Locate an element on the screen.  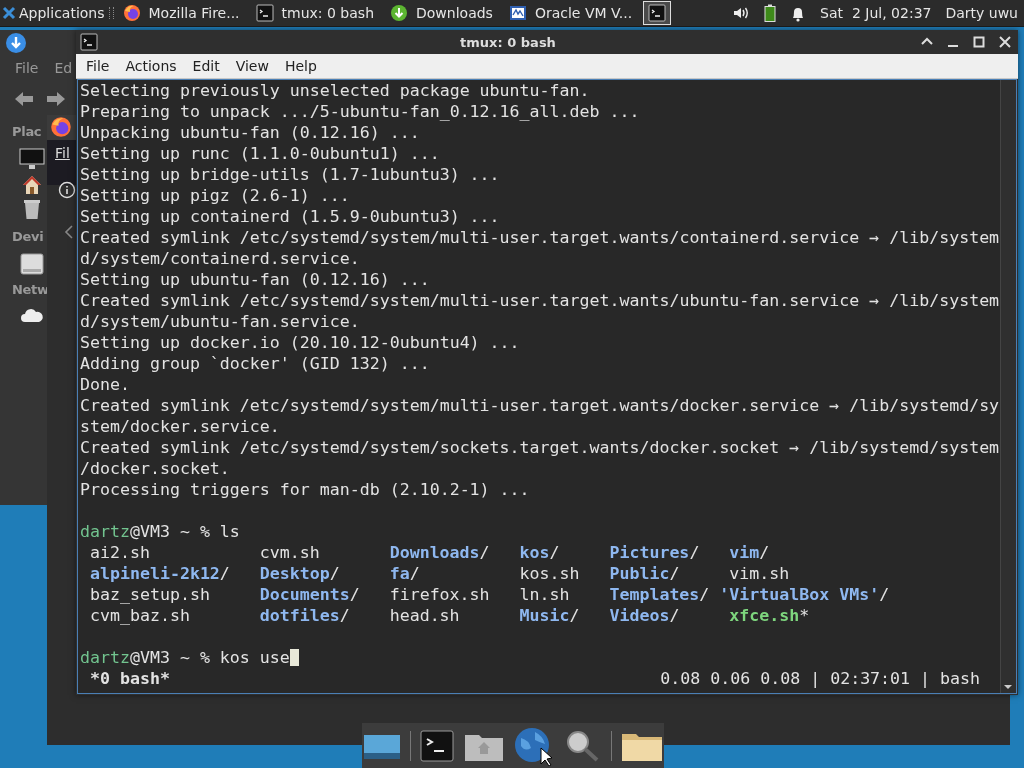
file-name: cvm_baz.sh is located at coordinates (140, 615).